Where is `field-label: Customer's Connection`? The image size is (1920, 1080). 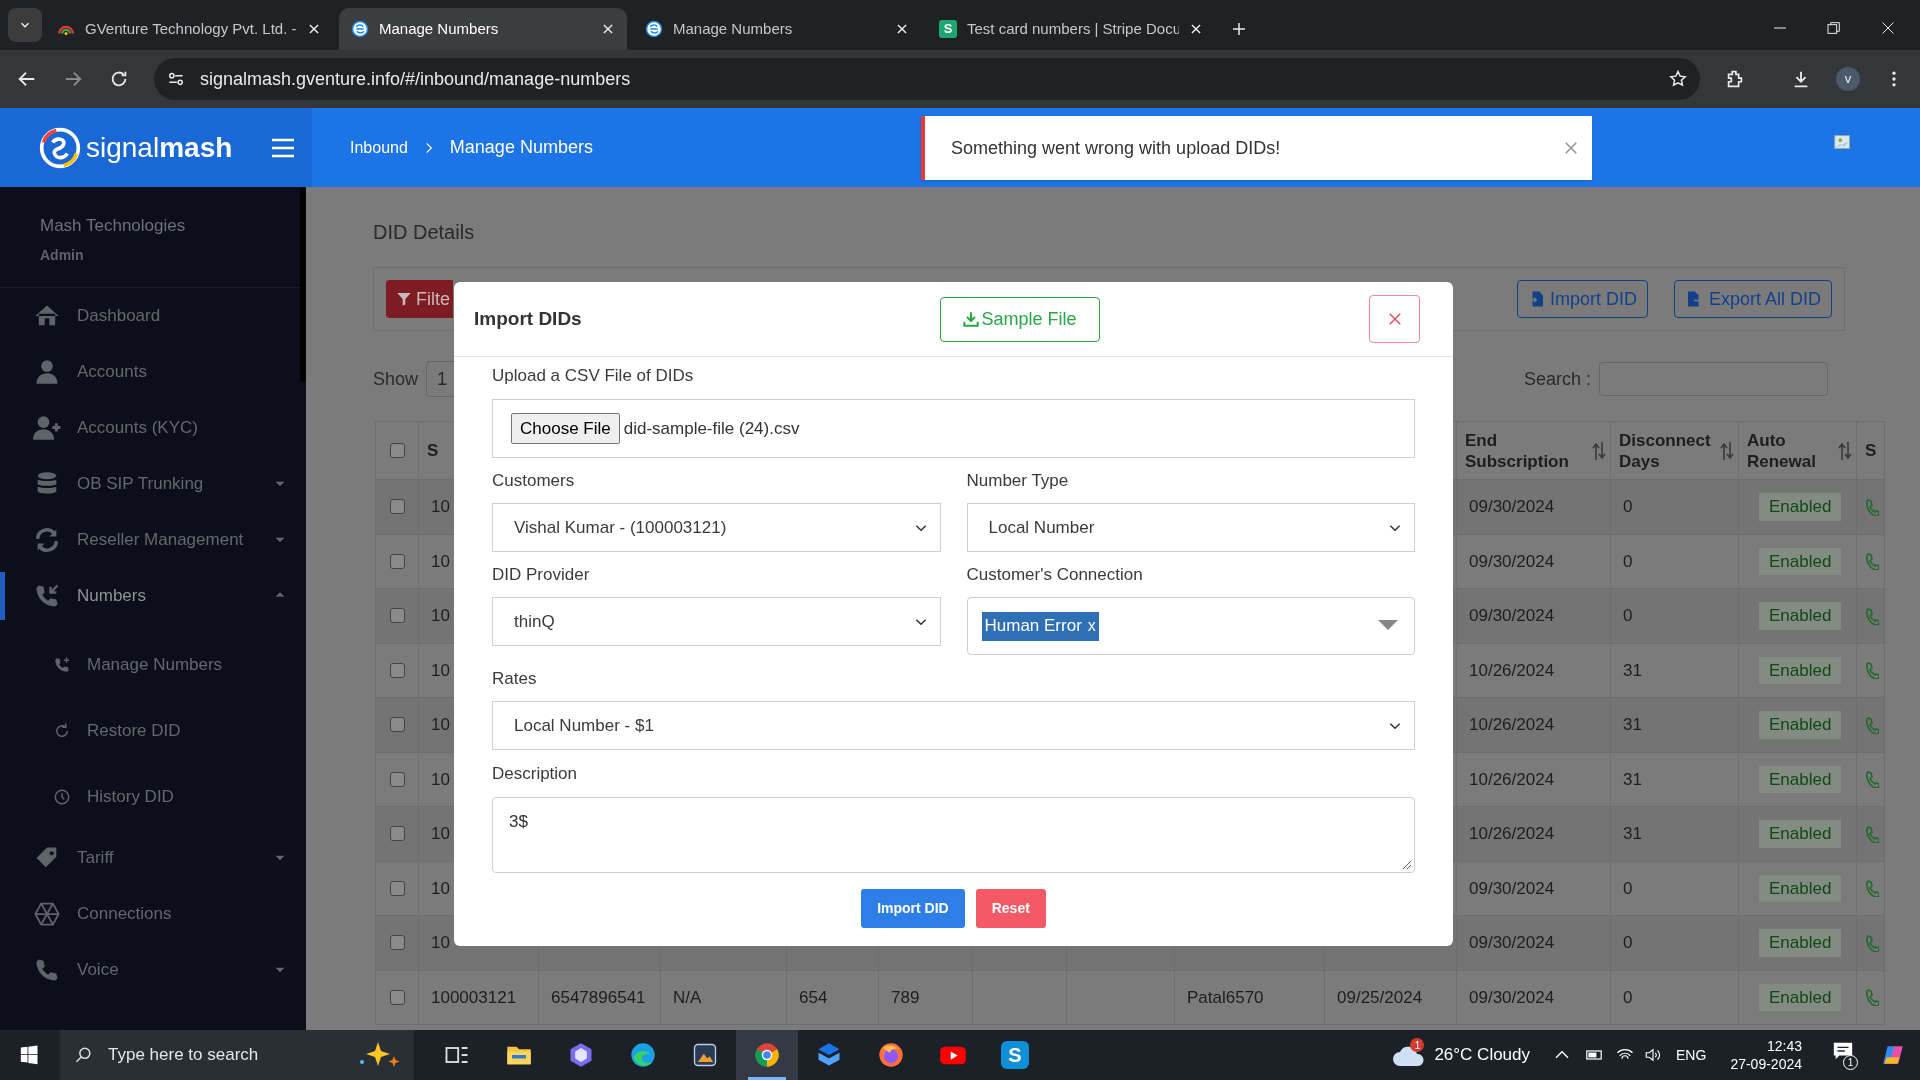
field-label: Customer's Connection is located at coordinates (1055, 575).